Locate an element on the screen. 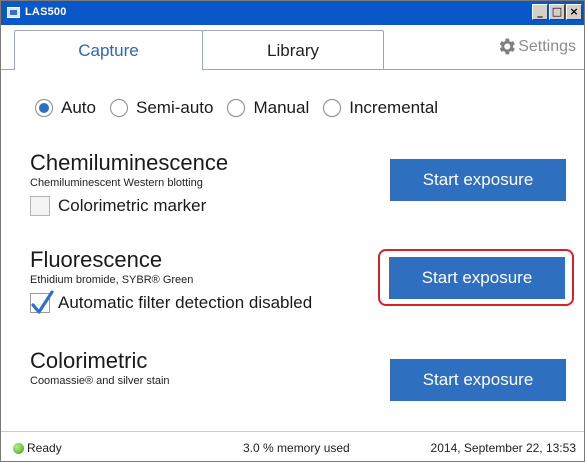 This screenshot has width=585, height=462. memory-usage: 3.0 % memory used is located at coordinates (296, 448).